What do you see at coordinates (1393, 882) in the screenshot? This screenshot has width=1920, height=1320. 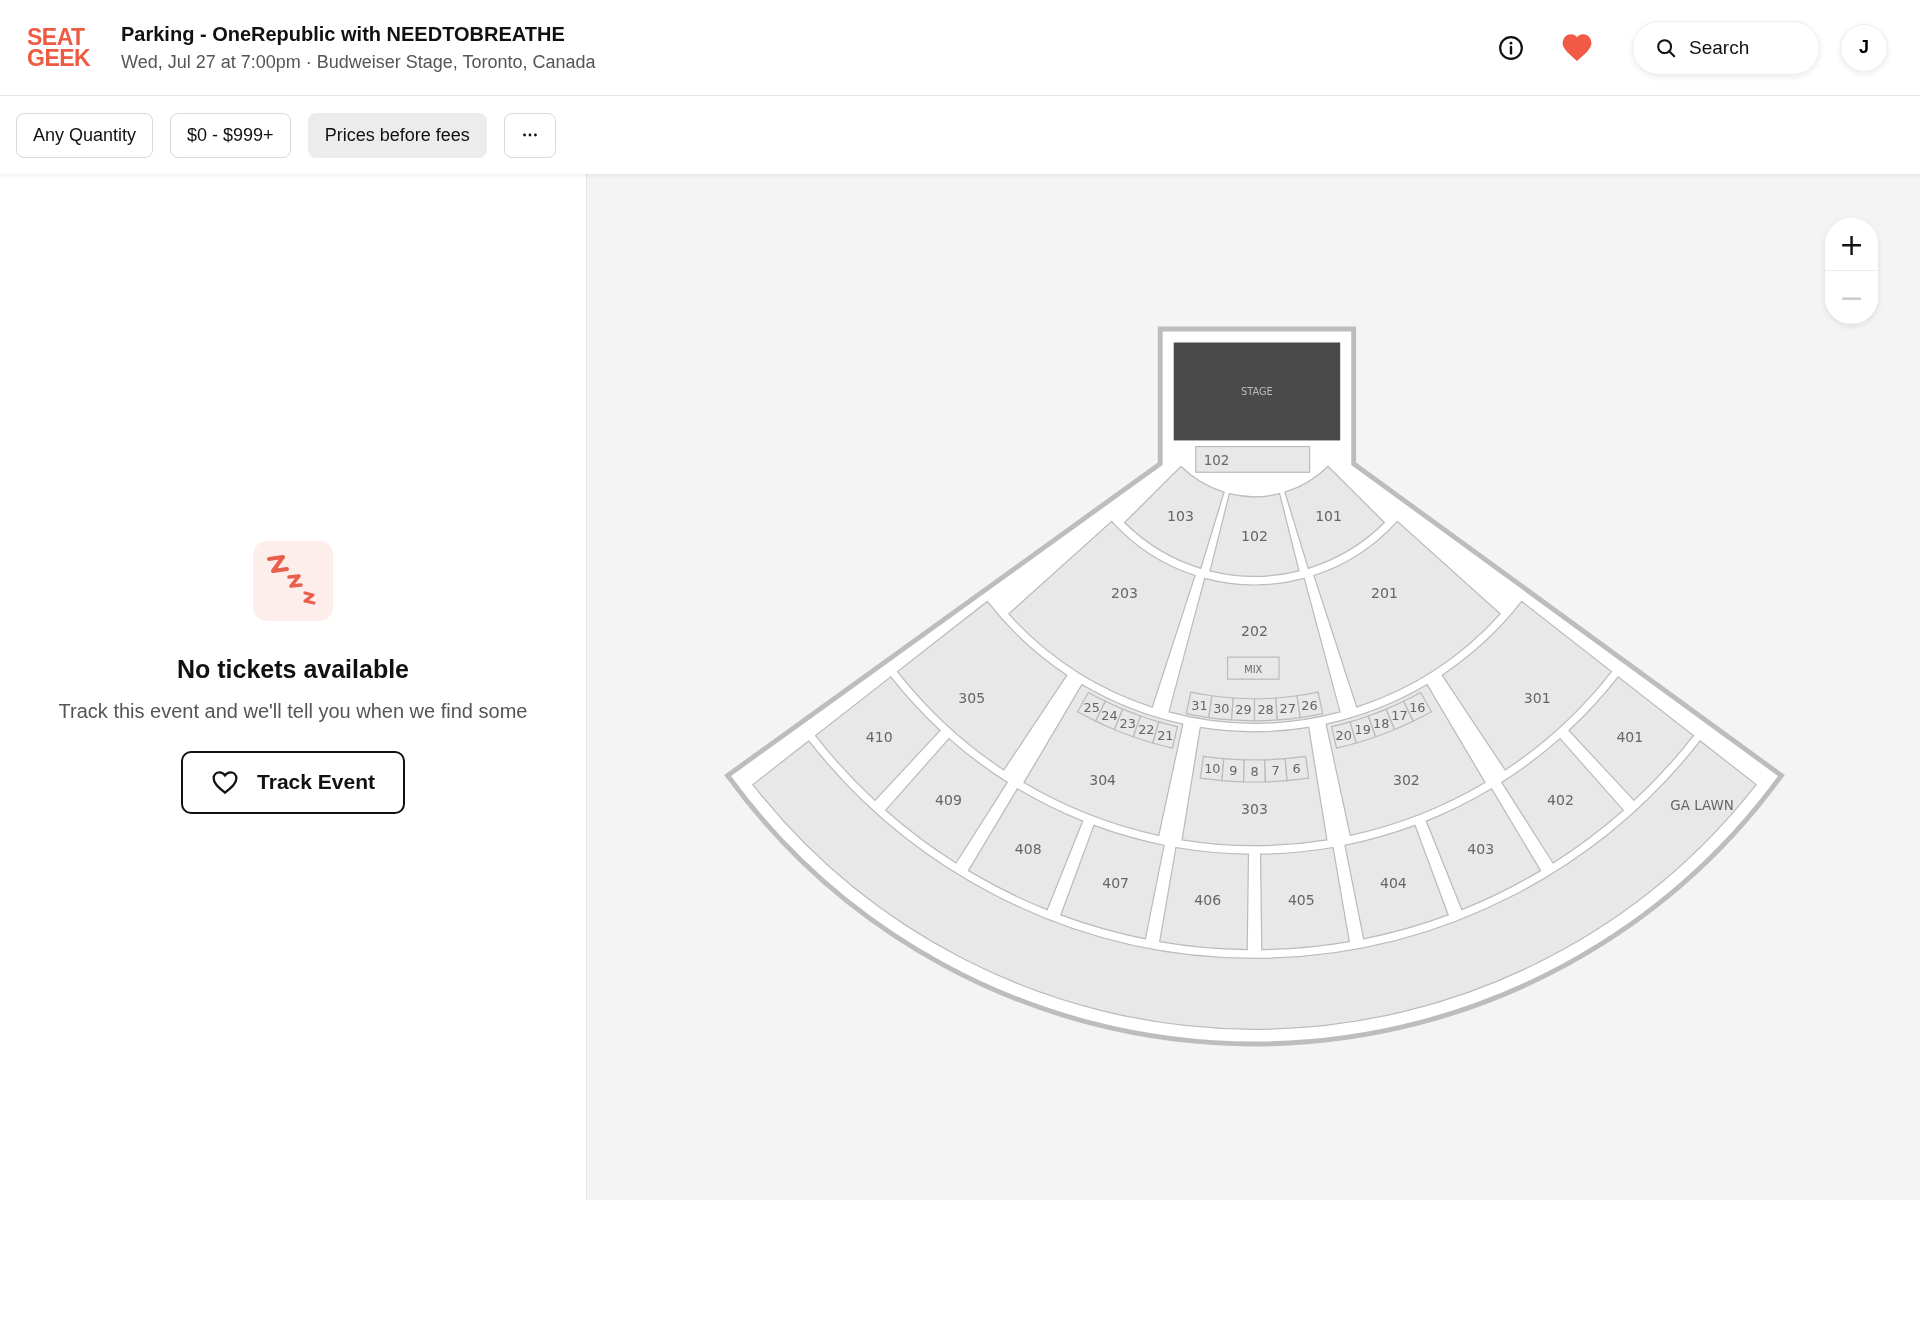 I see `section-label: 404` at bounding box center [1393, 882].